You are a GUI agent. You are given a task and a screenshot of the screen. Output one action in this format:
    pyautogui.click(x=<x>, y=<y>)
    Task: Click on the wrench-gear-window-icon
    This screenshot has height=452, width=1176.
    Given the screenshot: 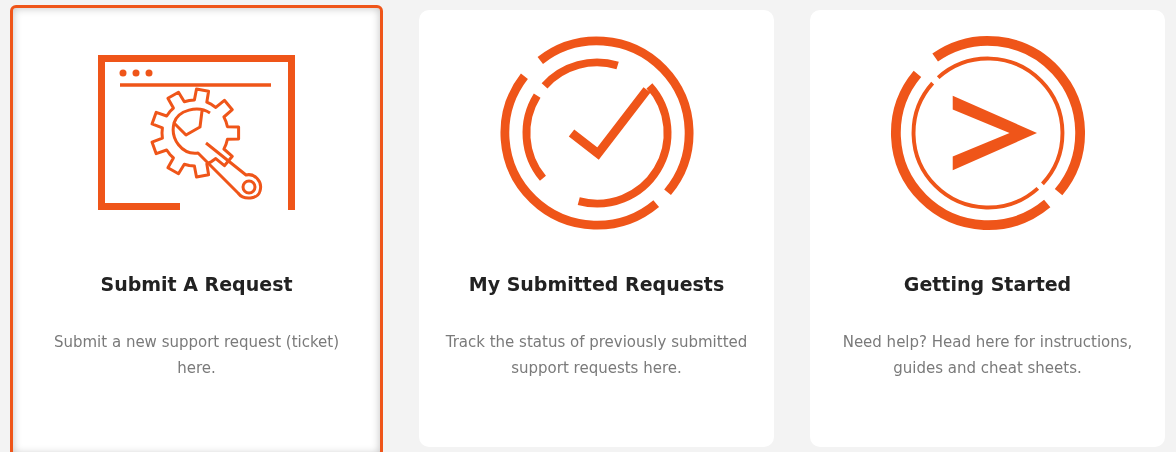 What is the action you would take?
    pyautogui.click(x=196, y=132)
    